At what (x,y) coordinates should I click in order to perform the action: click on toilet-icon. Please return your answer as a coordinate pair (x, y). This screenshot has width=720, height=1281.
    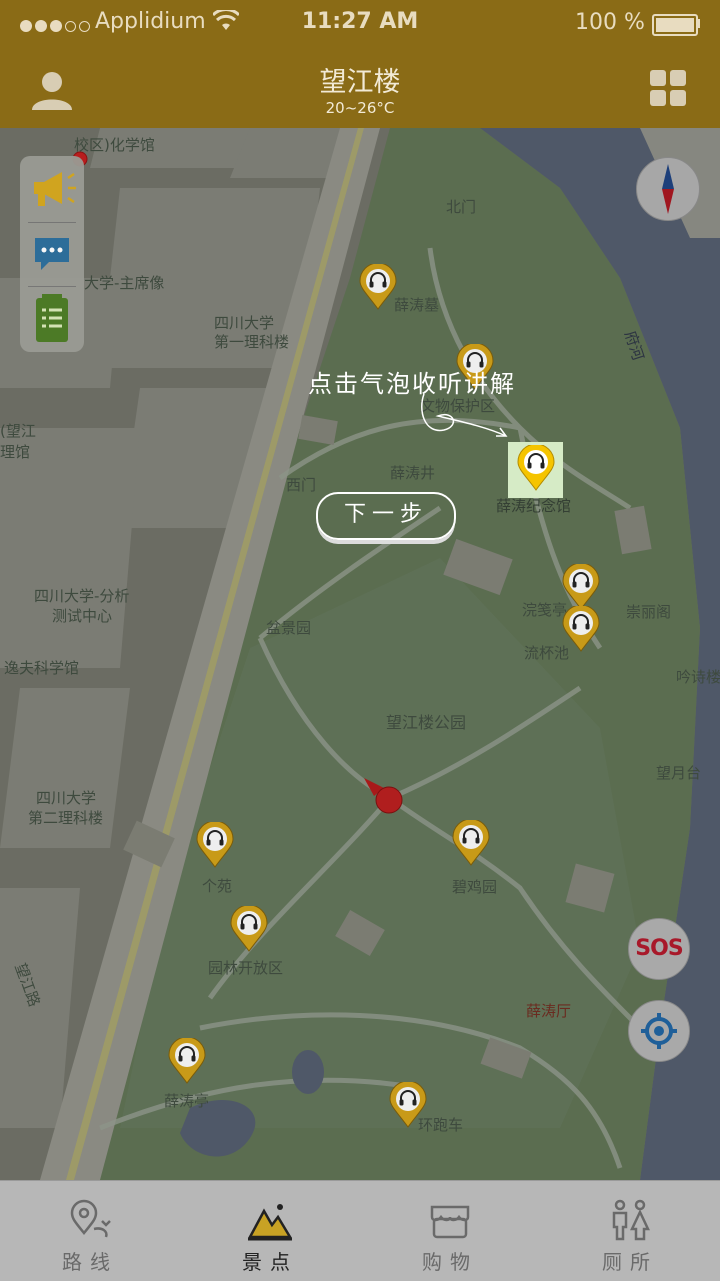
    Looking at the image, I should click on (631, 1220).